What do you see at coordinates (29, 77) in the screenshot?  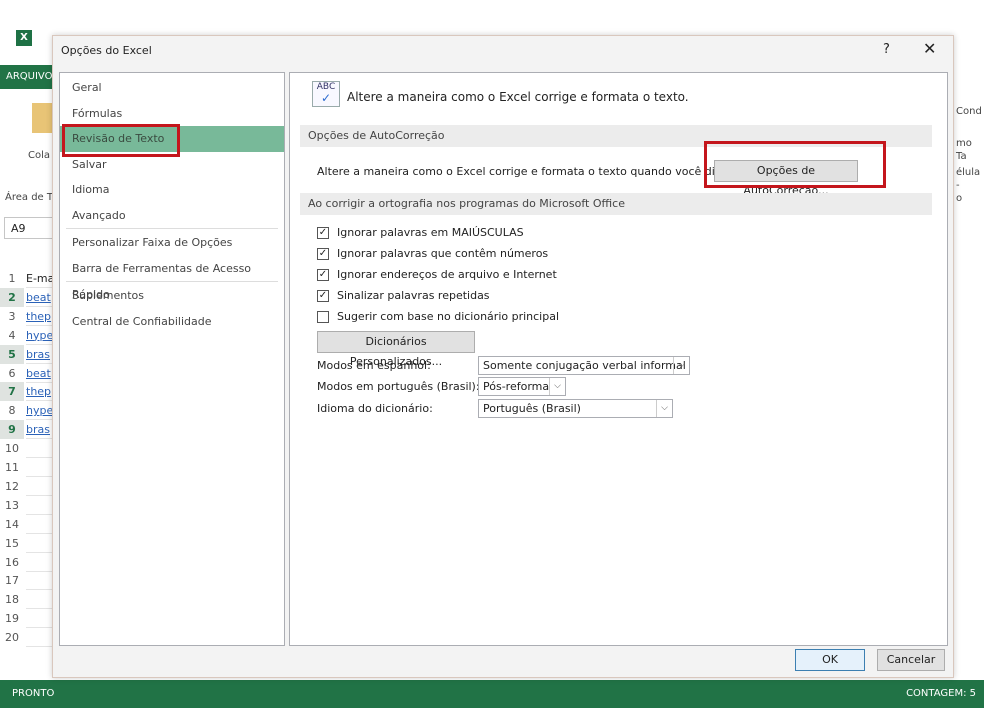 I see `tab-arquivo: ARQUIVO` at bounding box center [29, 77].